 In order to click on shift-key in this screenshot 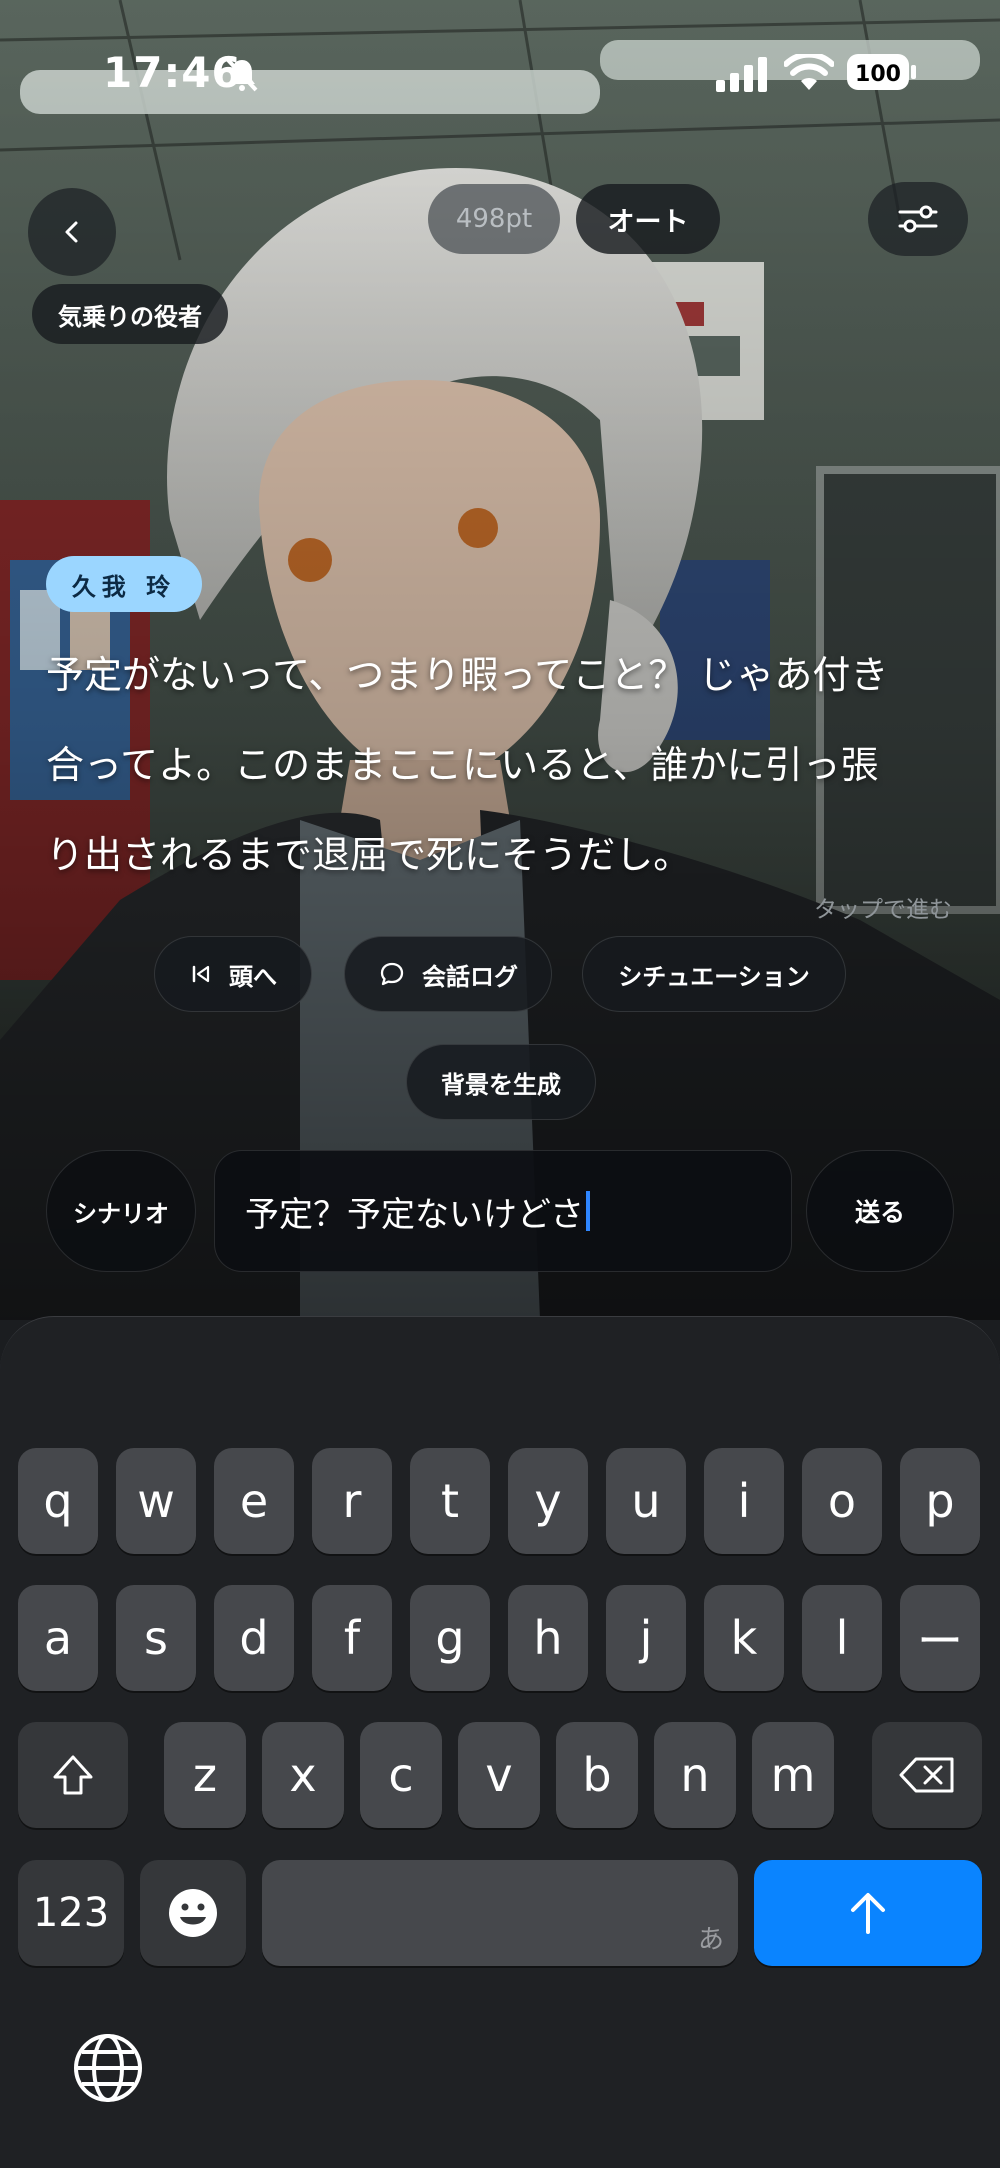, I will do `click(73, 1775)`.